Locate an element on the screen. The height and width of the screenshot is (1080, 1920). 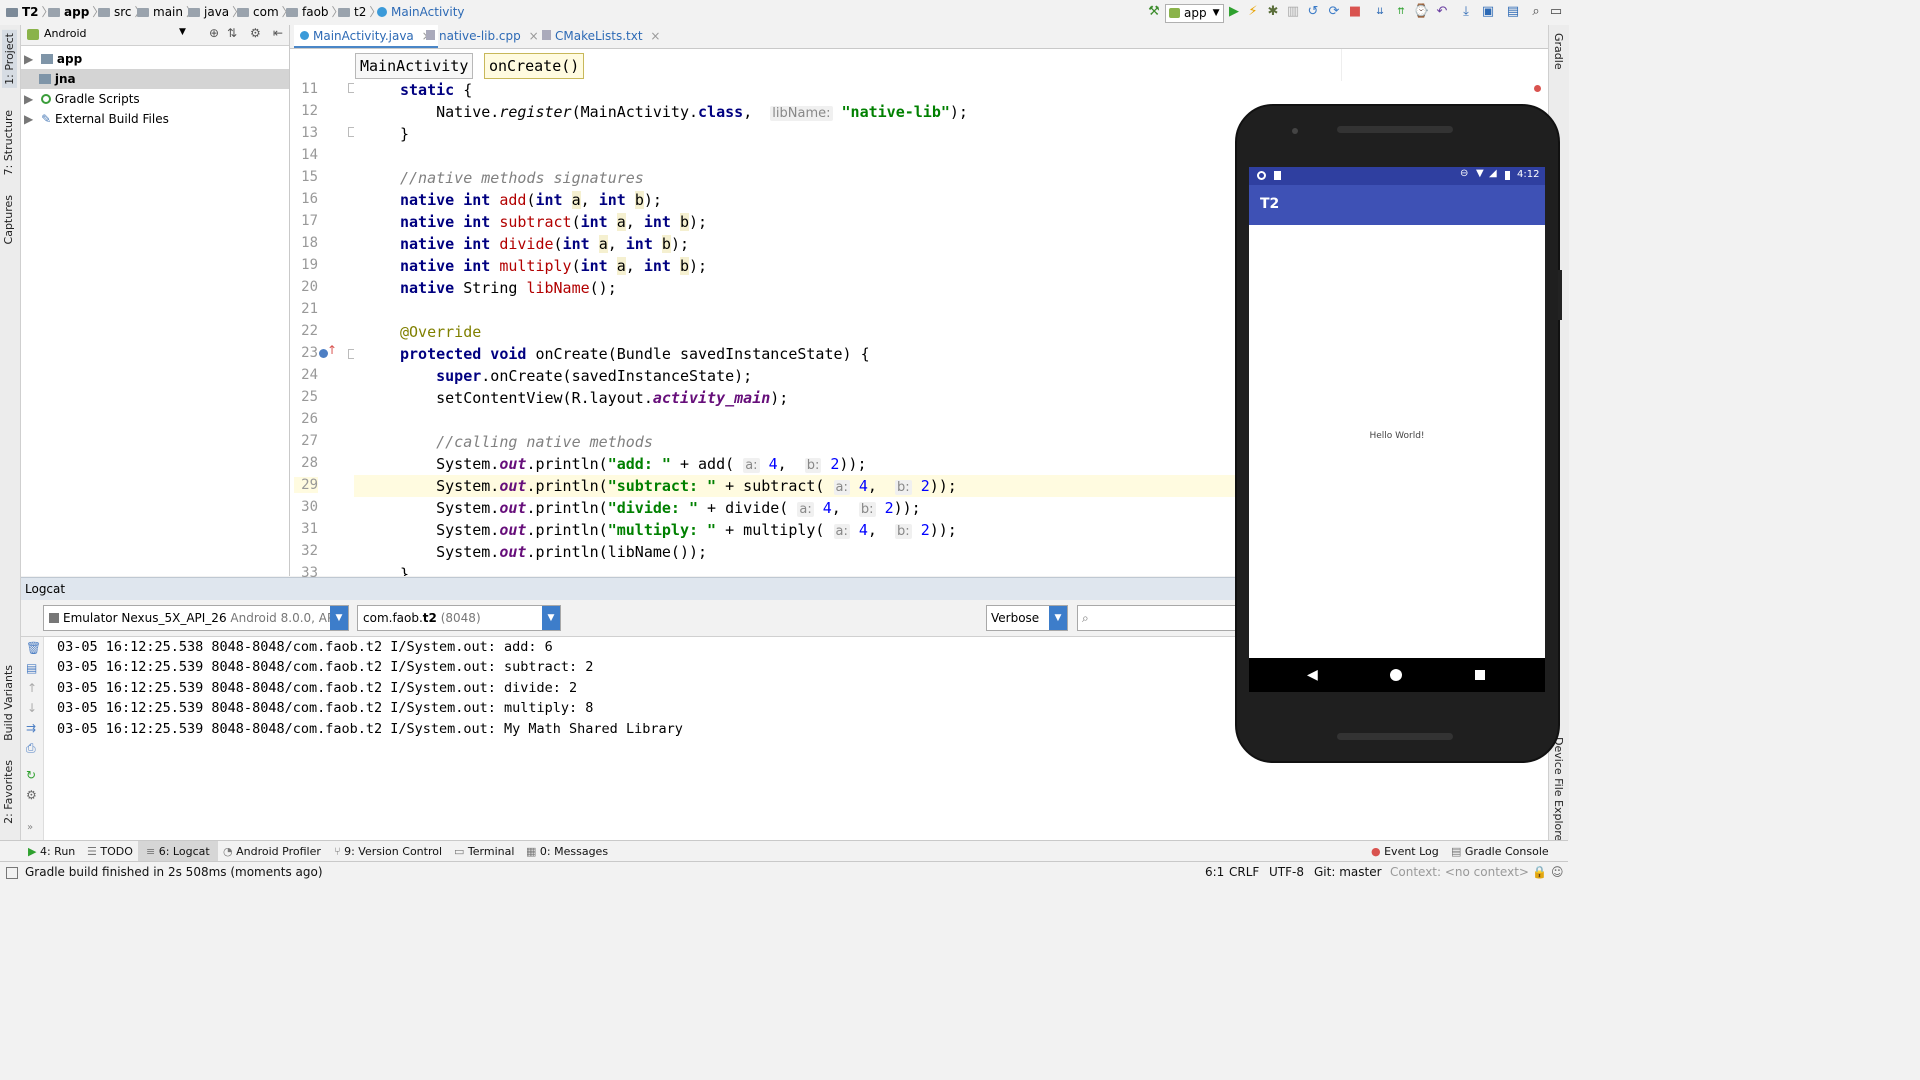
breadcrumb-t2: t2 〉 is located at coordinates (359, 12).